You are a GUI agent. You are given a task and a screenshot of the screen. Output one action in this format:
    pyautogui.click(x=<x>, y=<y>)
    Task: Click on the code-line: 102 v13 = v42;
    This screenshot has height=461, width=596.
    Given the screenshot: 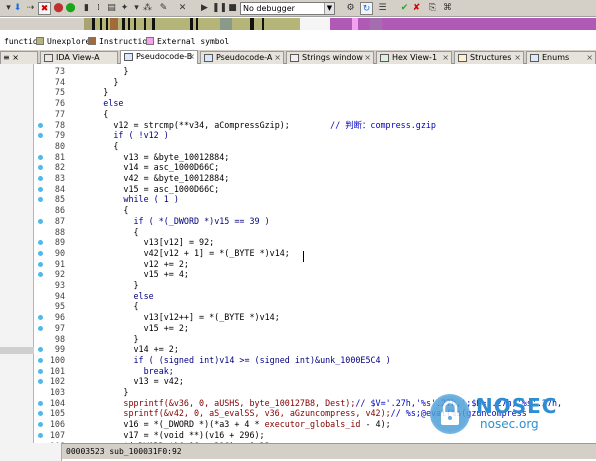 What is the action you would take?
    pyautogui.click(x=319, y=381)
    